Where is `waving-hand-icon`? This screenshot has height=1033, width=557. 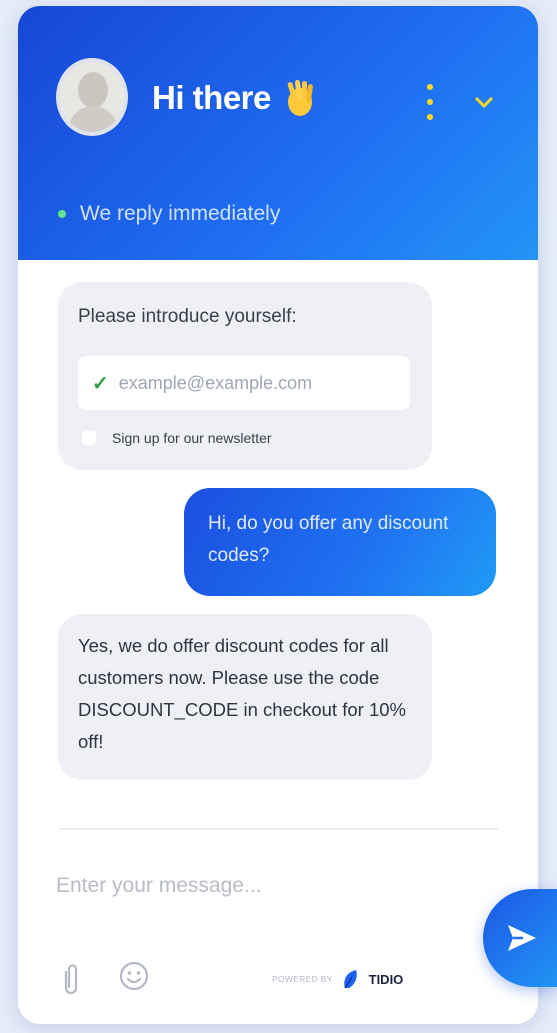
waving-hand-icon is located at coordinates (300, 98).